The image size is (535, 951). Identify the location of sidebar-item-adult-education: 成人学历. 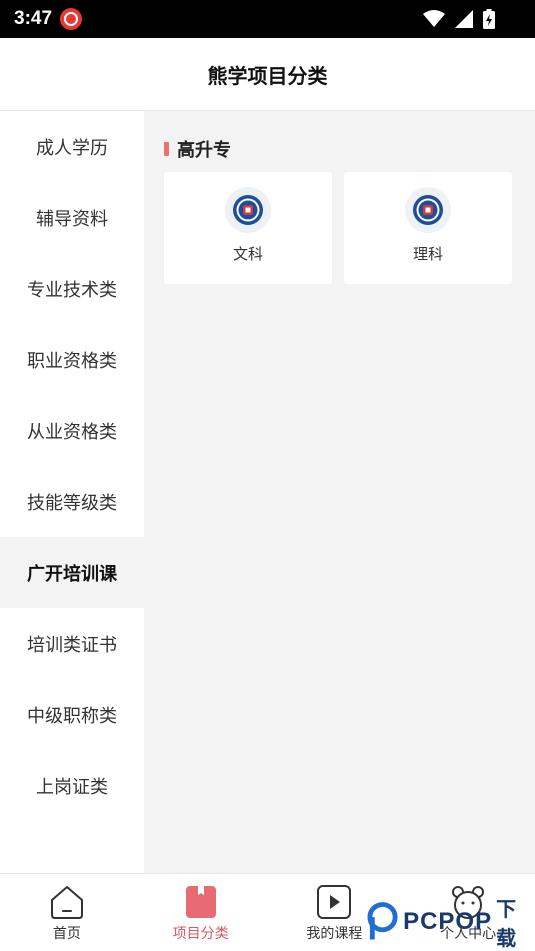
(72, 146).